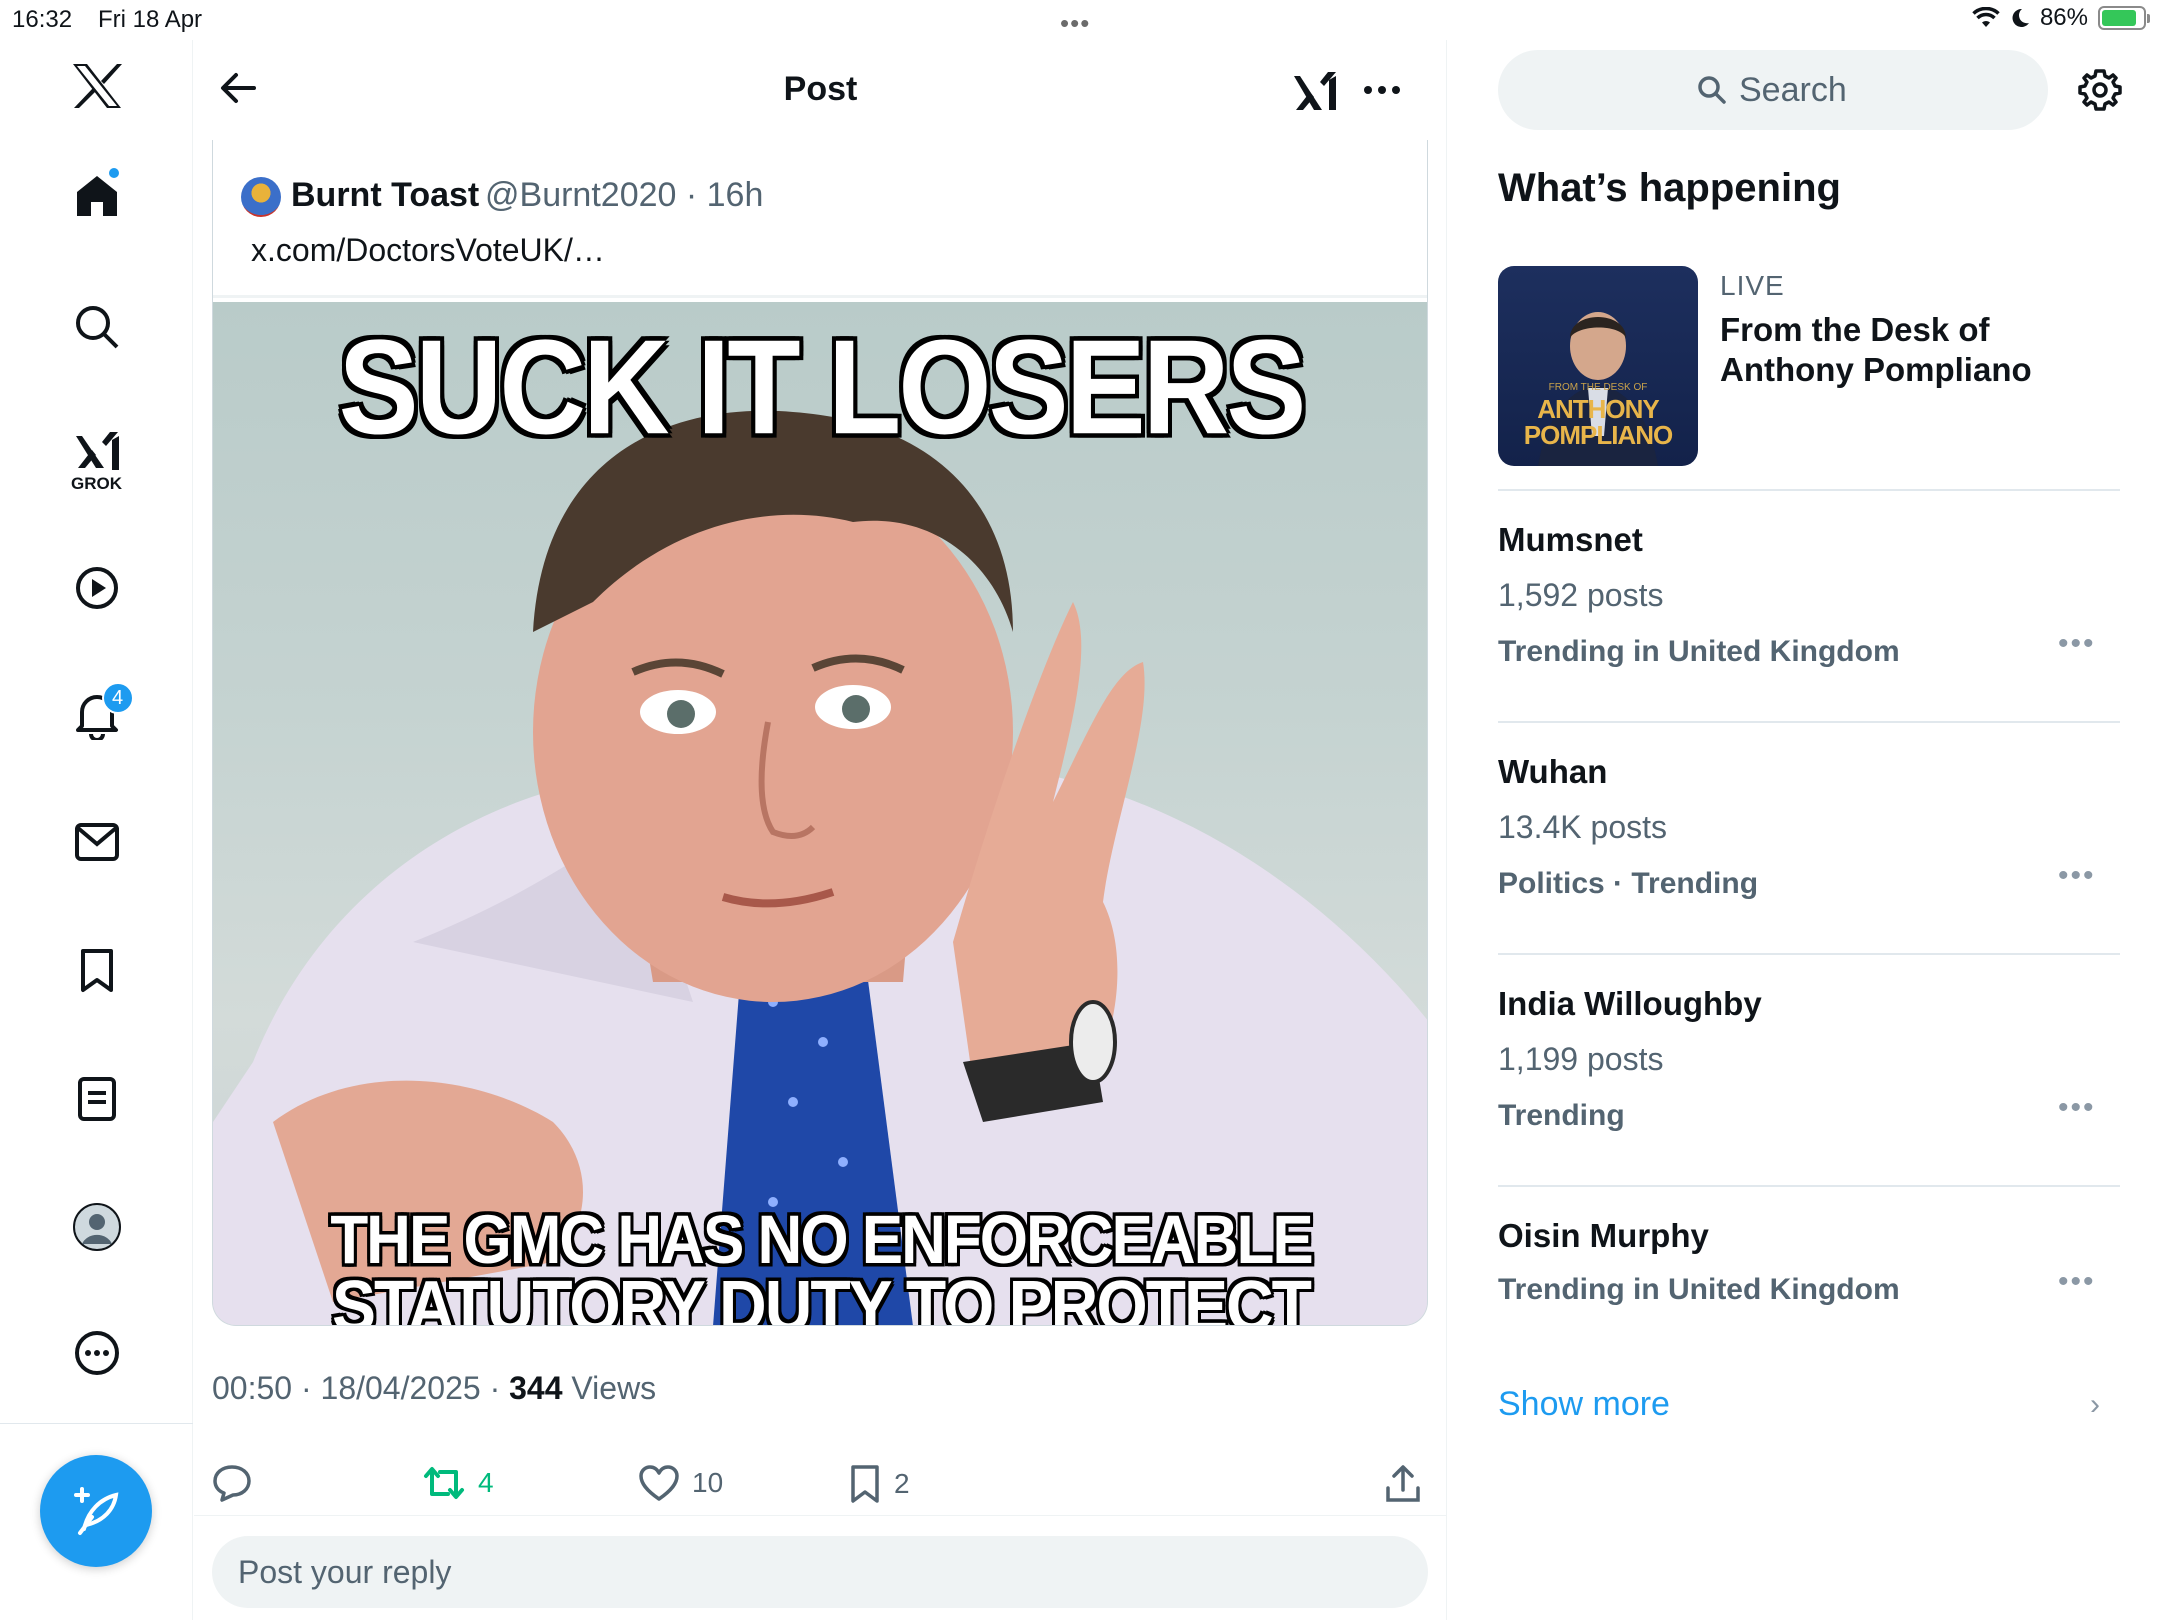 This screenshot has width=2160, height=1620. I want to click on whats-happening-title: What’s happening, so click(1669, 188).